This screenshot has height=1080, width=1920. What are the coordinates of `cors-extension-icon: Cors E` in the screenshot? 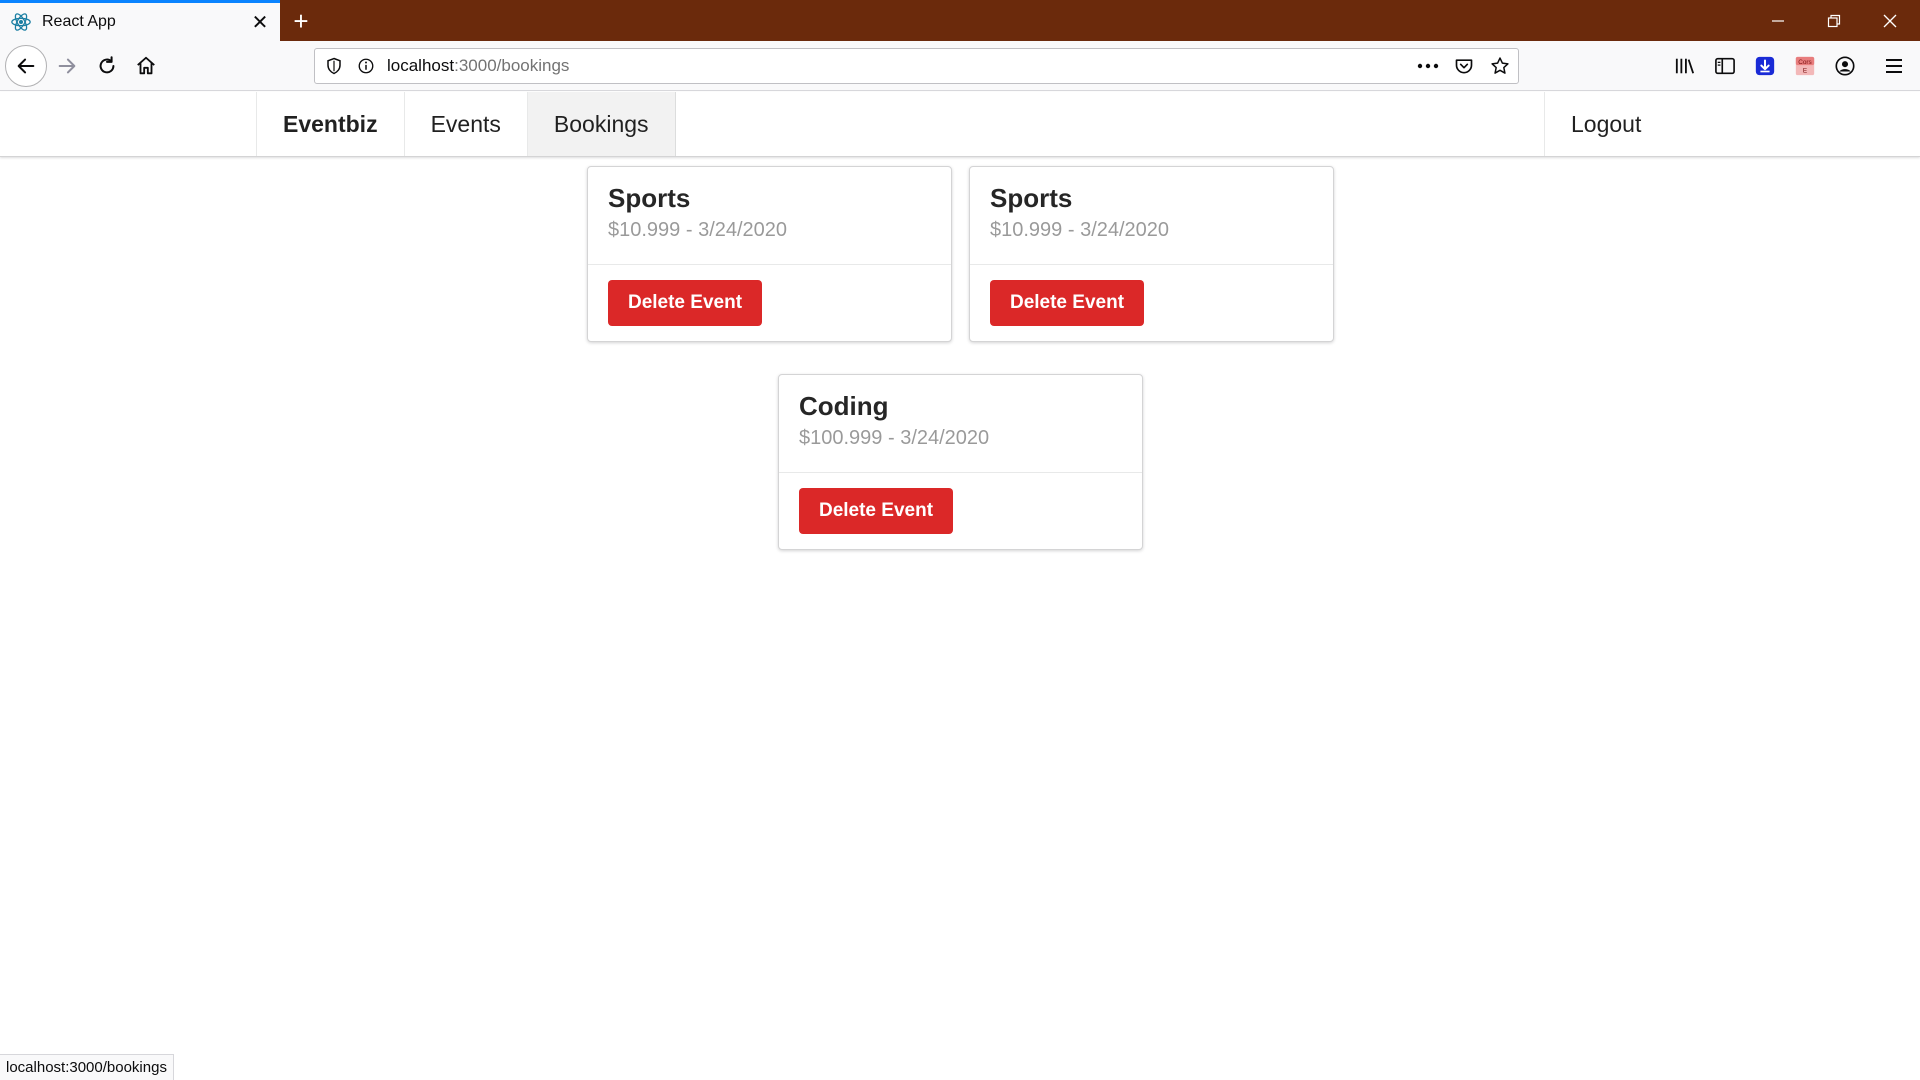 It's located at (1805, 66).